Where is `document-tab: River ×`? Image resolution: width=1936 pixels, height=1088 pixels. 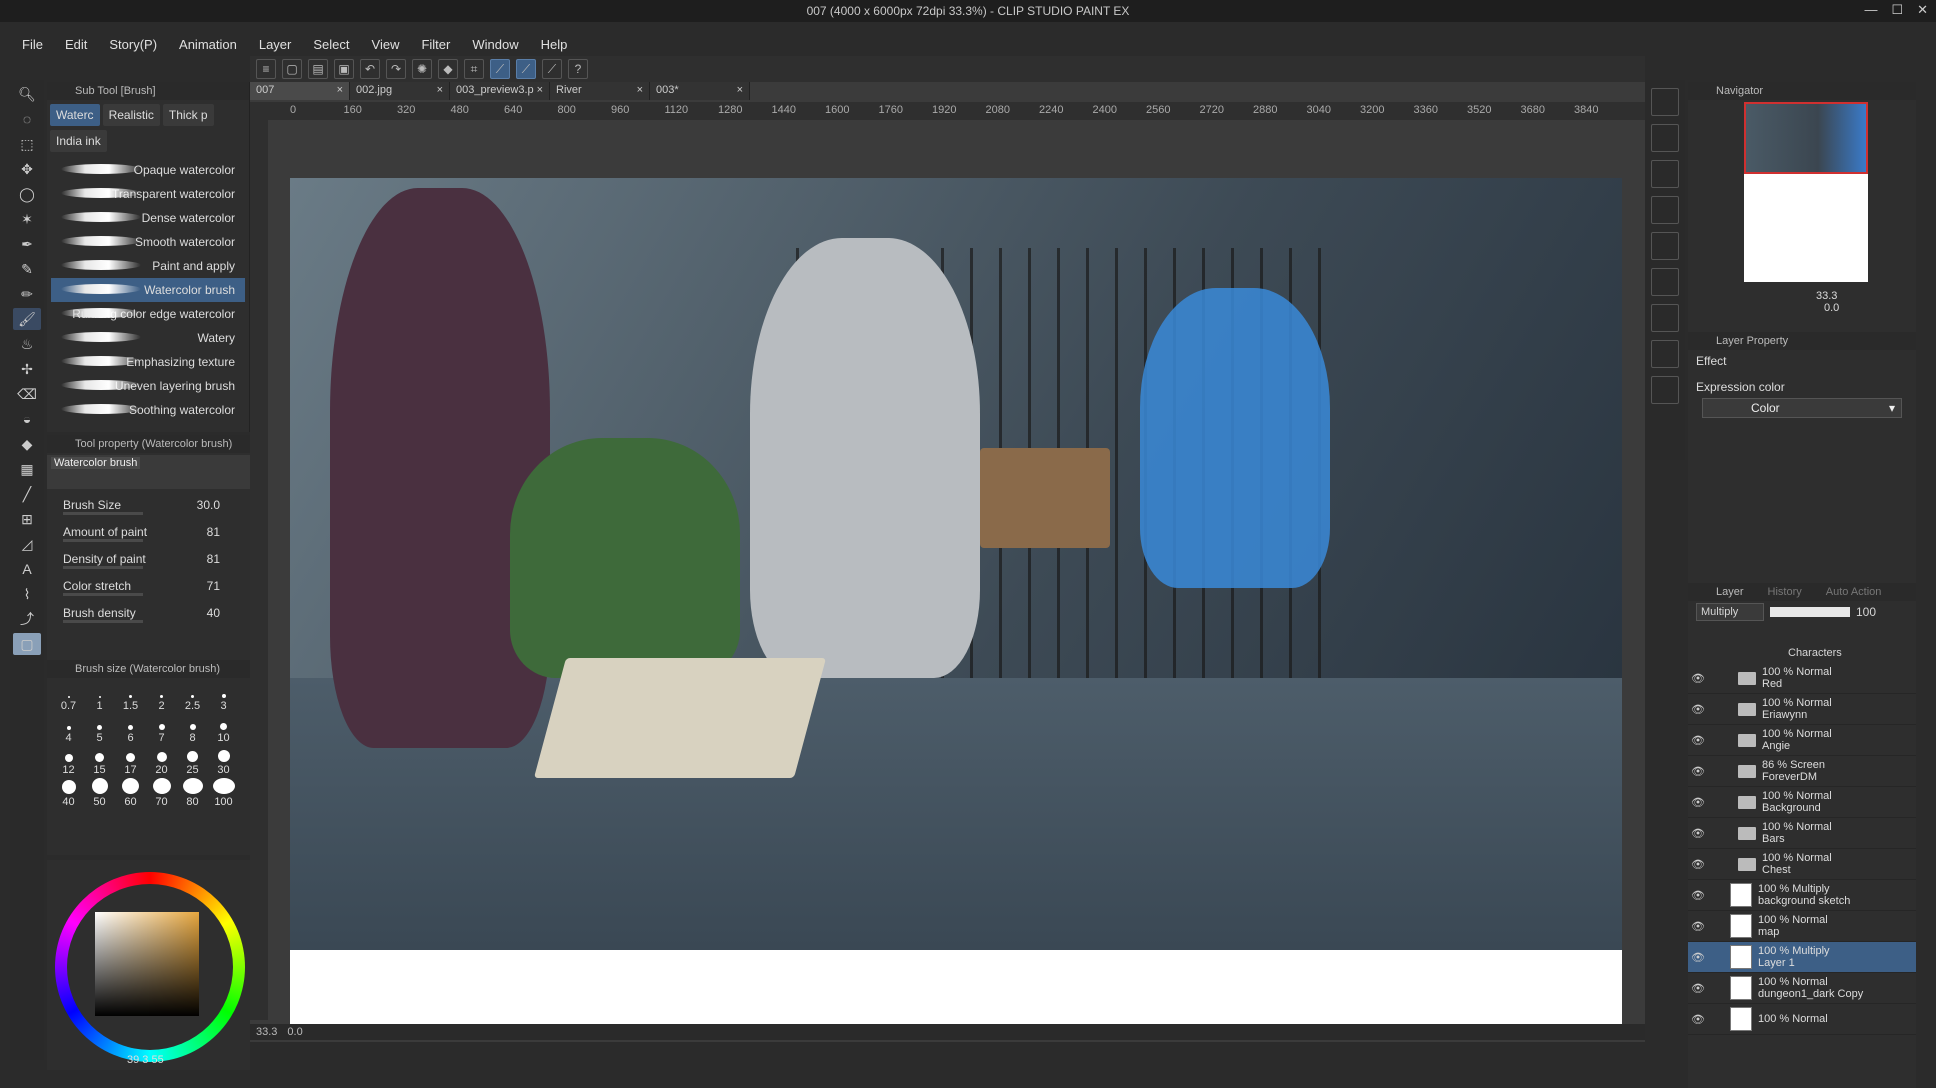 document-tab: River × is located at coordinates (600, 91).